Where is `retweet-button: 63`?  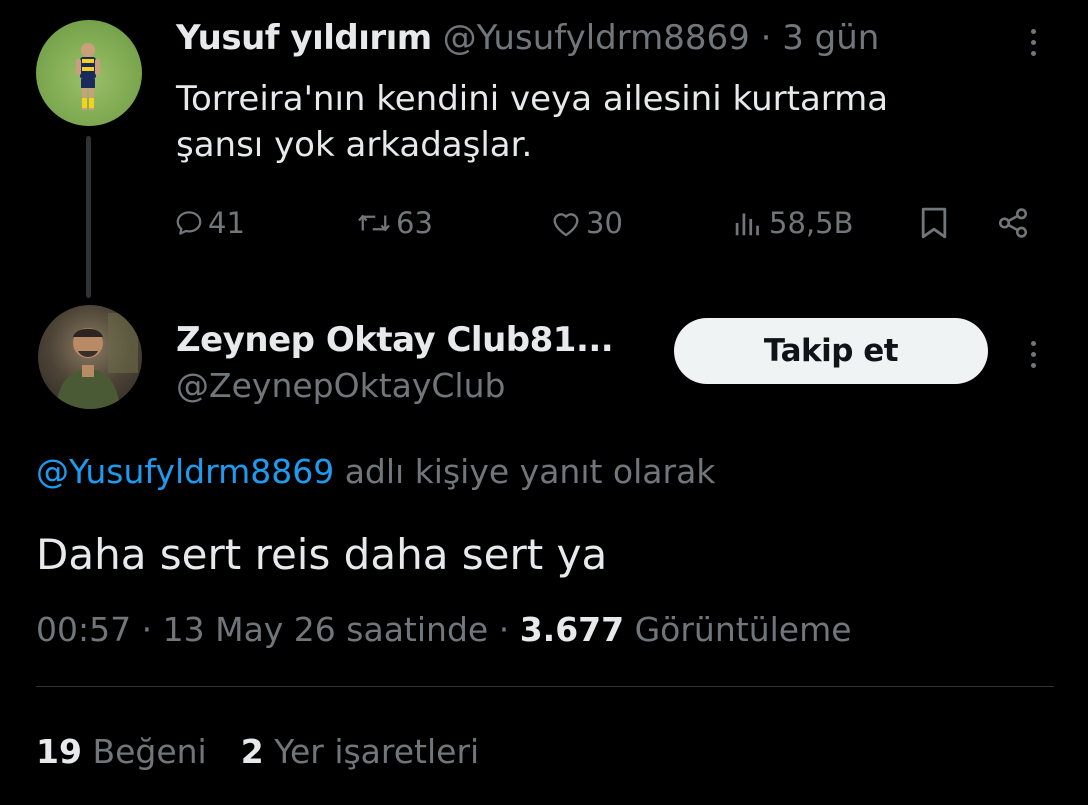
retweet-button: 63 is located at coordinates (394, 223).